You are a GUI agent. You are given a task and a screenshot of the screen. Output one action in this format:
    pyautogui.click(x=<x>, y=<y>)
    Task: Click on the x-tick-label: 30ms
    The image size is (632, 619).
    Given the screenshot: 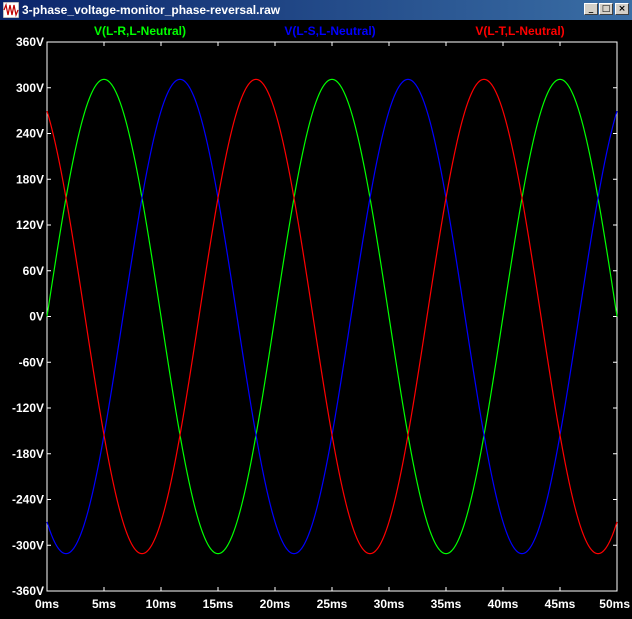 What is the action you would take?
    pyautogui.click(x=389, y=604)
    